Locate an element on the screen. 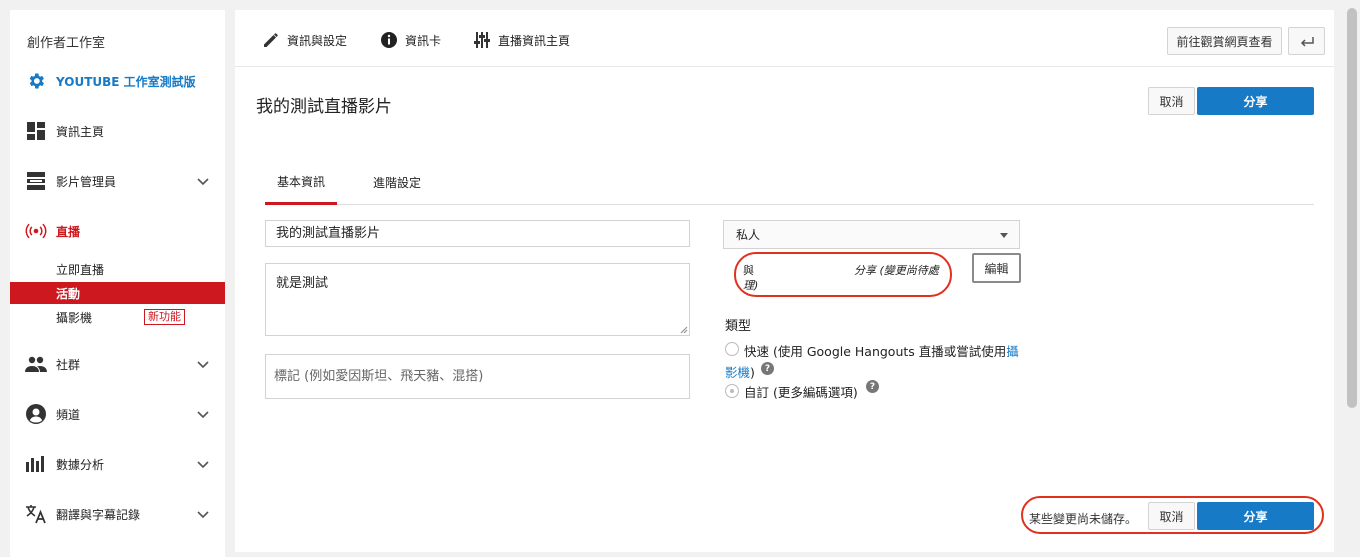 This screenshot has height=557, width=1360. sidebar-item-label: 社群 is located at coordinates (68, 364).